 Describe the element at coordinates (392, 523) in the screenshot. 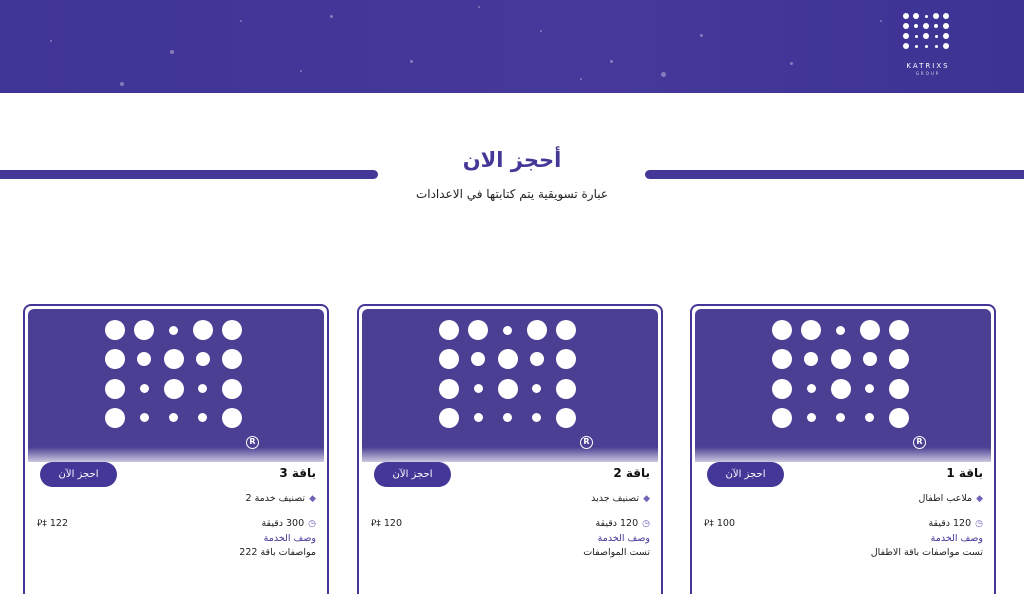

I see `price-value: 120` at that location.